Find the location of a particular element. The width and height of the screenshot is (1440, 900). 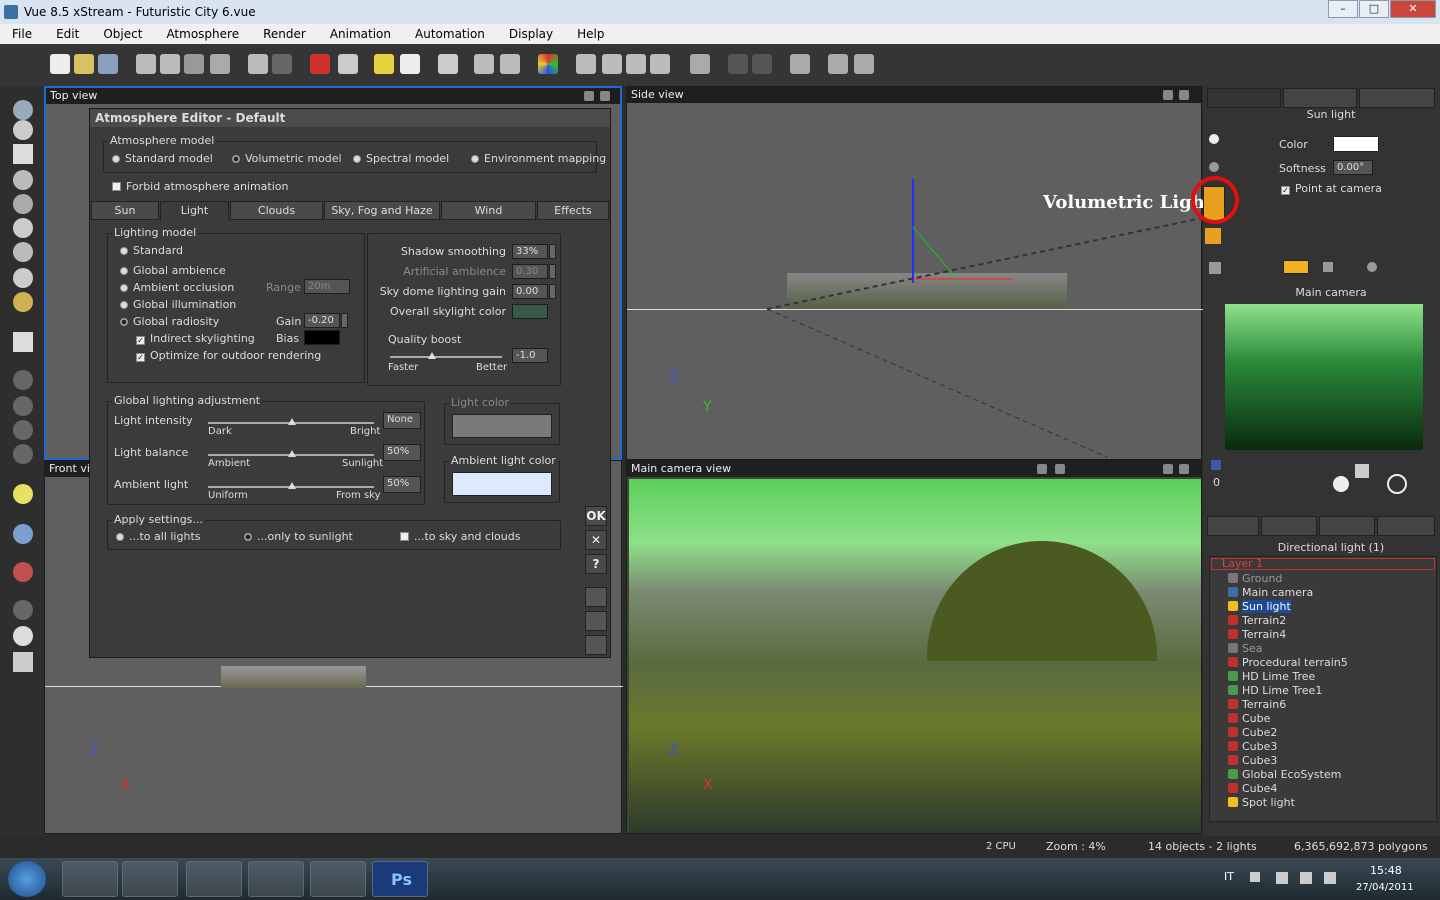

camera-preview is located at coordinates (1324, 377).